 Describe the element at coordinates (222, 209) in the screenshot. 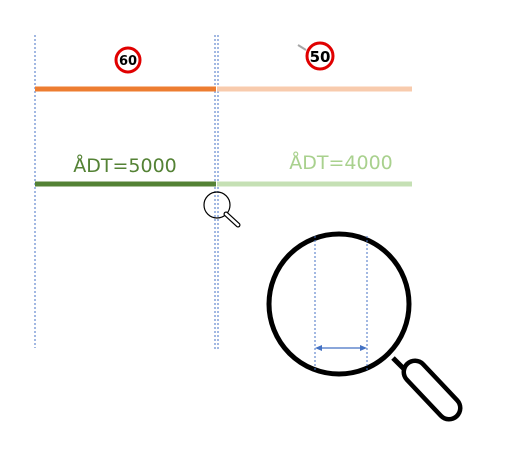

I see `small-magnifier-icon` at that location.